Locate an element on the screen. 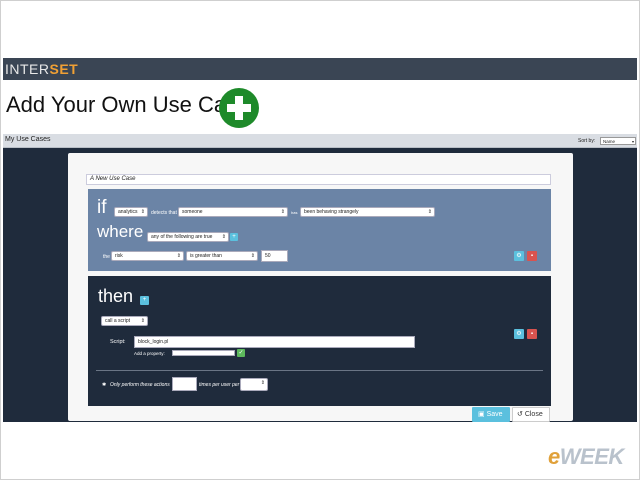 The height and width of the screenshot is (480, 640). brand-name-suffix: SET is located at coordinates (64, 69).